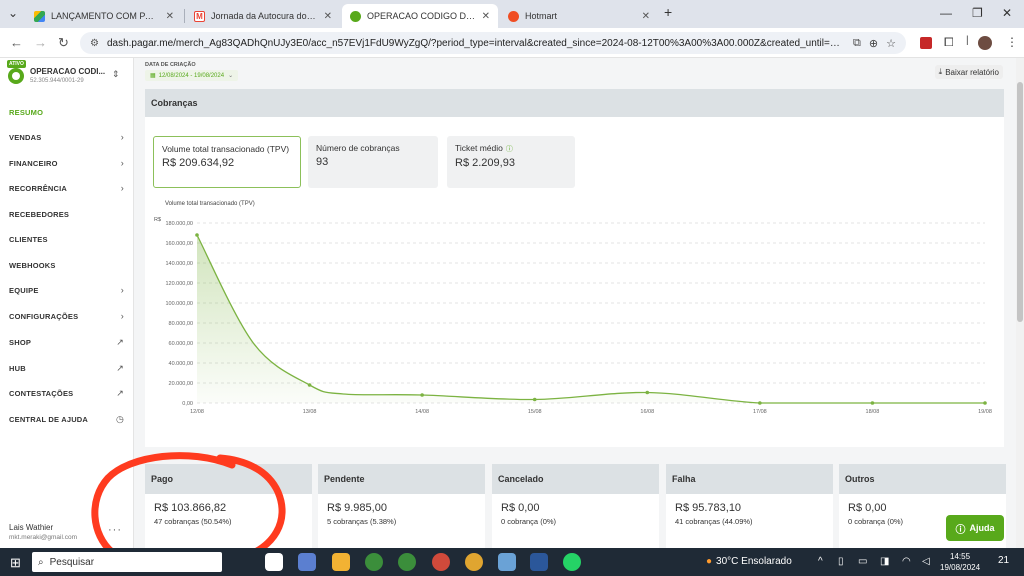 This screenshot has height=576, width=1024. I want to click on info-icon: ⓘ, so click(509, 149).